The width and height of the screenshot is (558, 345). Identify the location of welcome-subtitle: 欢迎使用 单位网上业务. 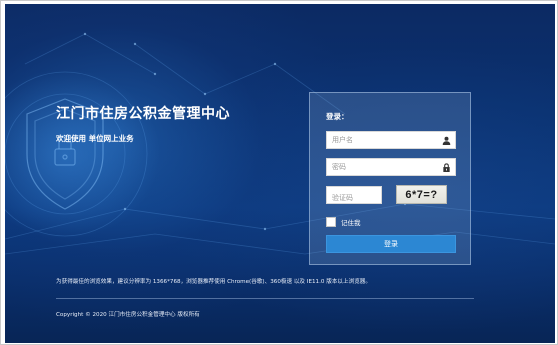
(95, 138).